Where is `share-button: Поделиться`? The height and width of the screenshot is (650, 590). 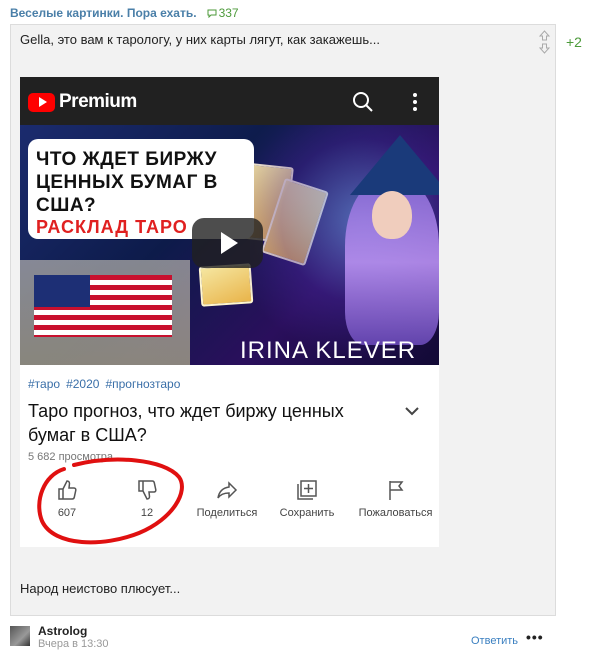
share-button: Поделиться is located at coordinates (227, 499).